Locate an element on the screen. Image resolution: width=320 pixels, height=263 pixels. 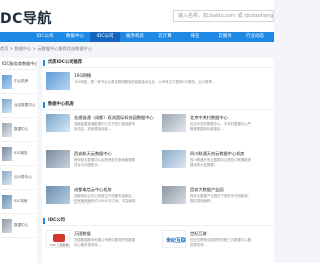
card-name: 万国数据 is located at coordinates (82, 233).